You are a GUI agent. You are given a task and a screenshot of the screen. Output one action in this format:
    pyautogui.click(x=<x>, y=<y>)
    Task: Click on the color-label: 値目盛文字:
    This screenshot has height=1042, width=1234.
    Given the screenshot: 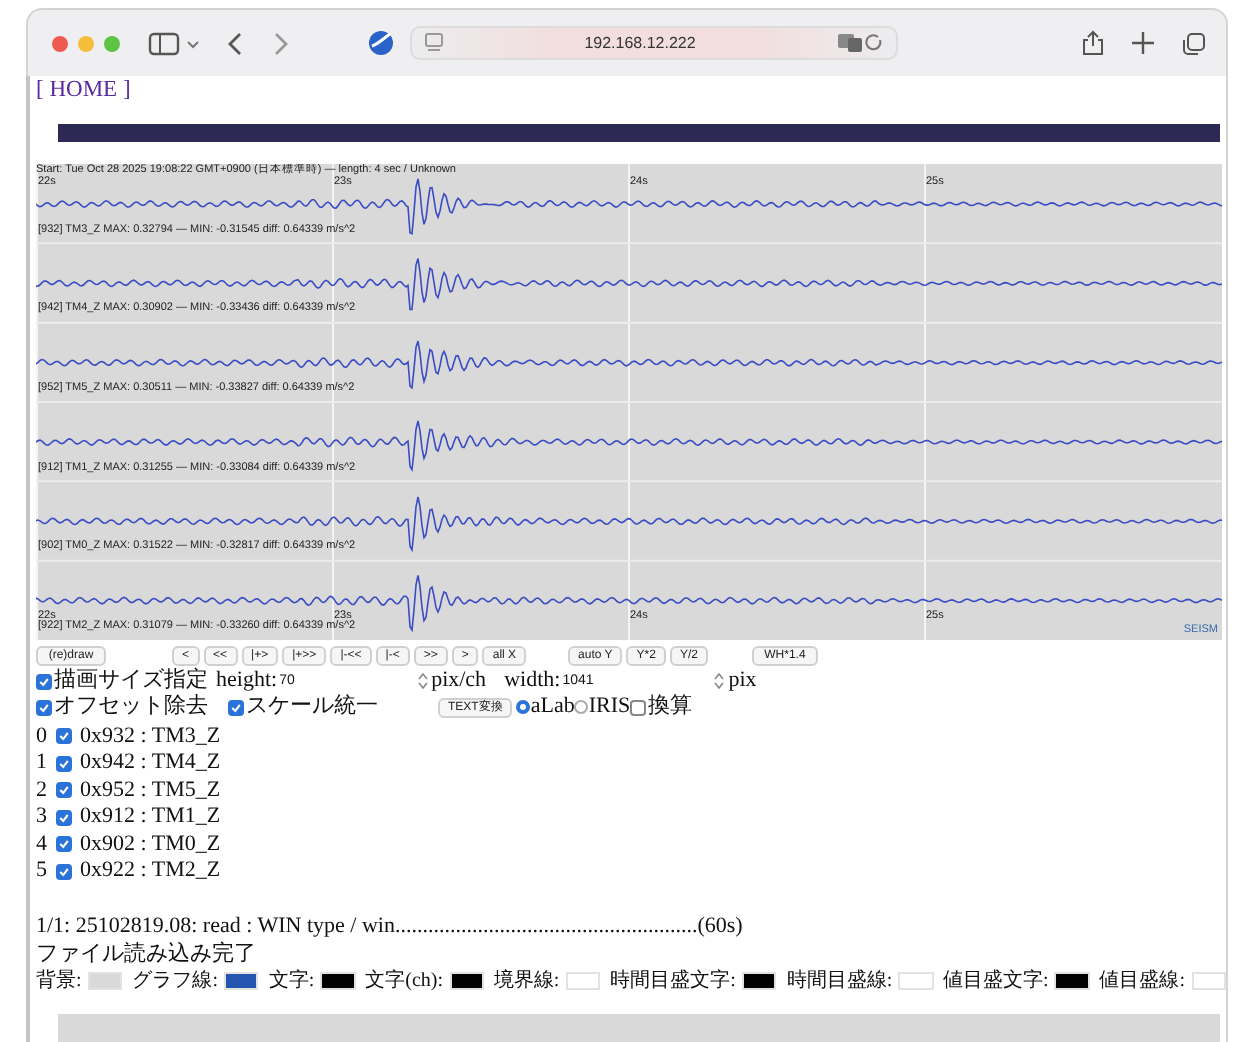 What is the action you would take?
    pyautogui.click(x=996, y=980)
    